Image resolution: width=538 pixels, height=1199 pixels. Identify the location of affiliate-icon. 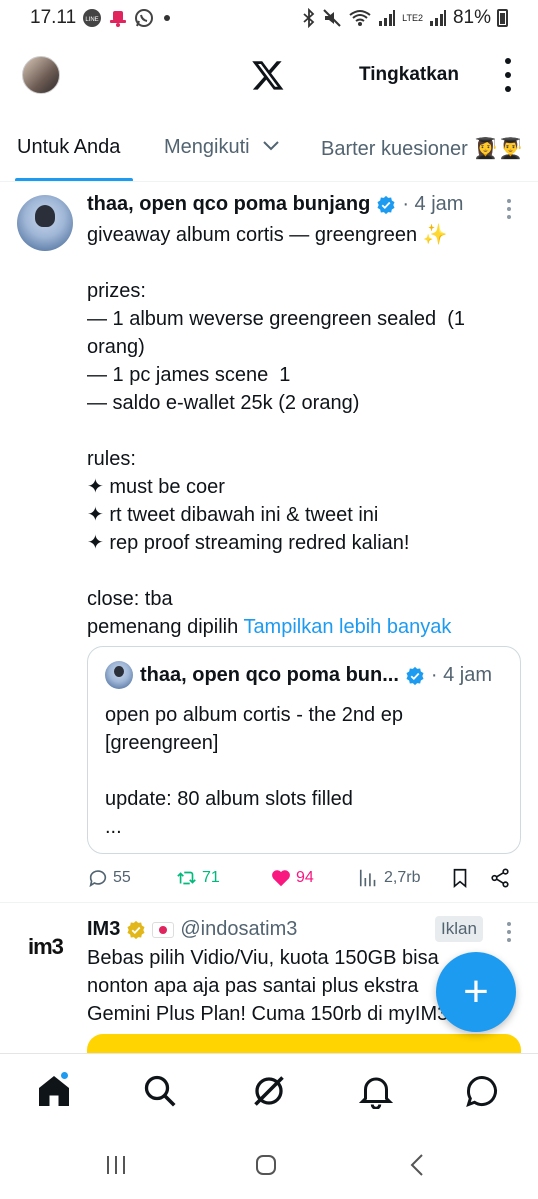
(163, 929).